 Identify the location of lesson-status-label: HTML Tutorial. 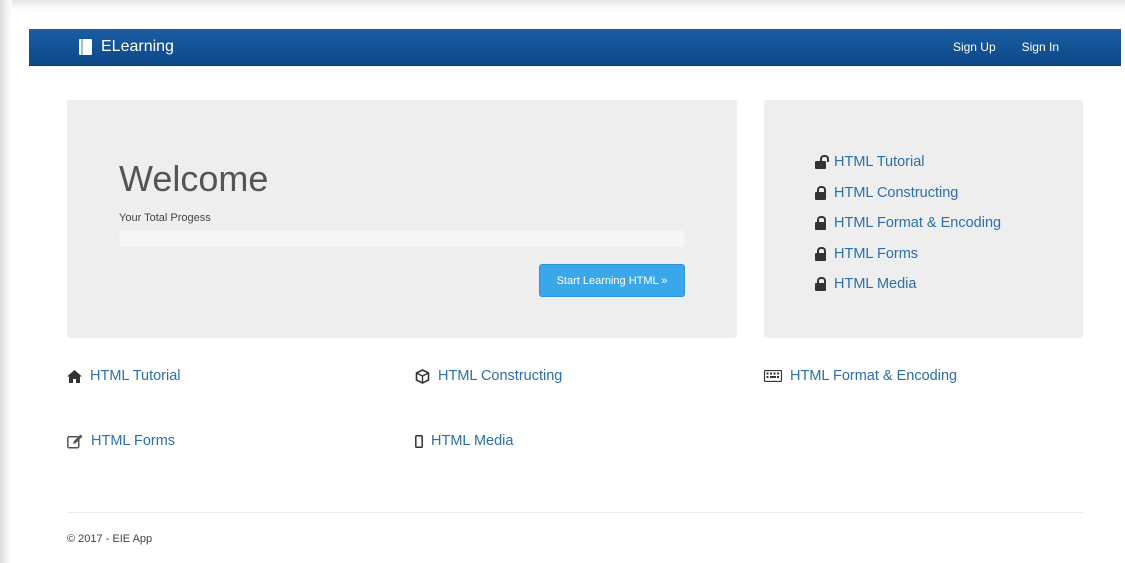
(879, 162).